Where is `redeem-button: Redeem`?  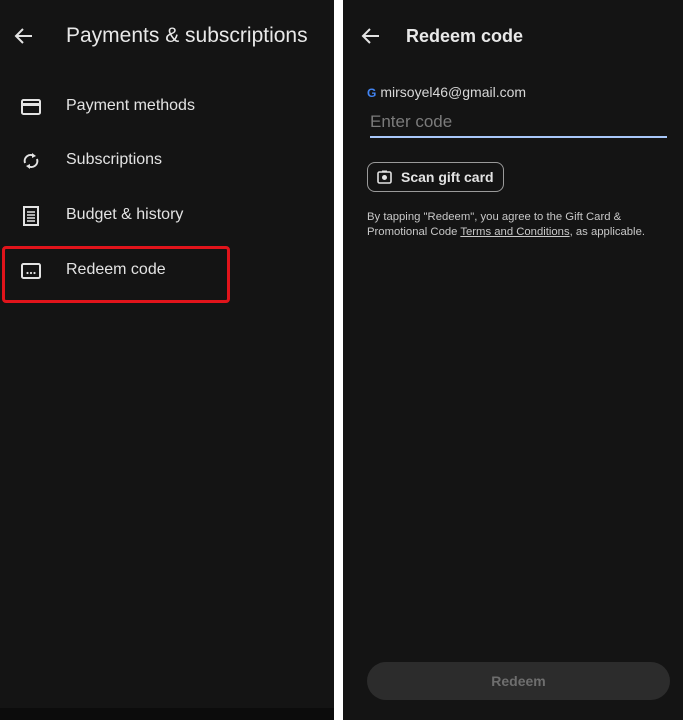 redeem-button: Redeem is located at coordinates (518, 681).